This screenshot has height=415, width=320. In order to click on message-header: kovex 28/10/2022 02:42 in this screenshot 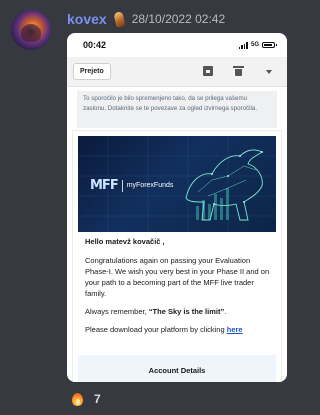, I will do `click(146, 19)`.